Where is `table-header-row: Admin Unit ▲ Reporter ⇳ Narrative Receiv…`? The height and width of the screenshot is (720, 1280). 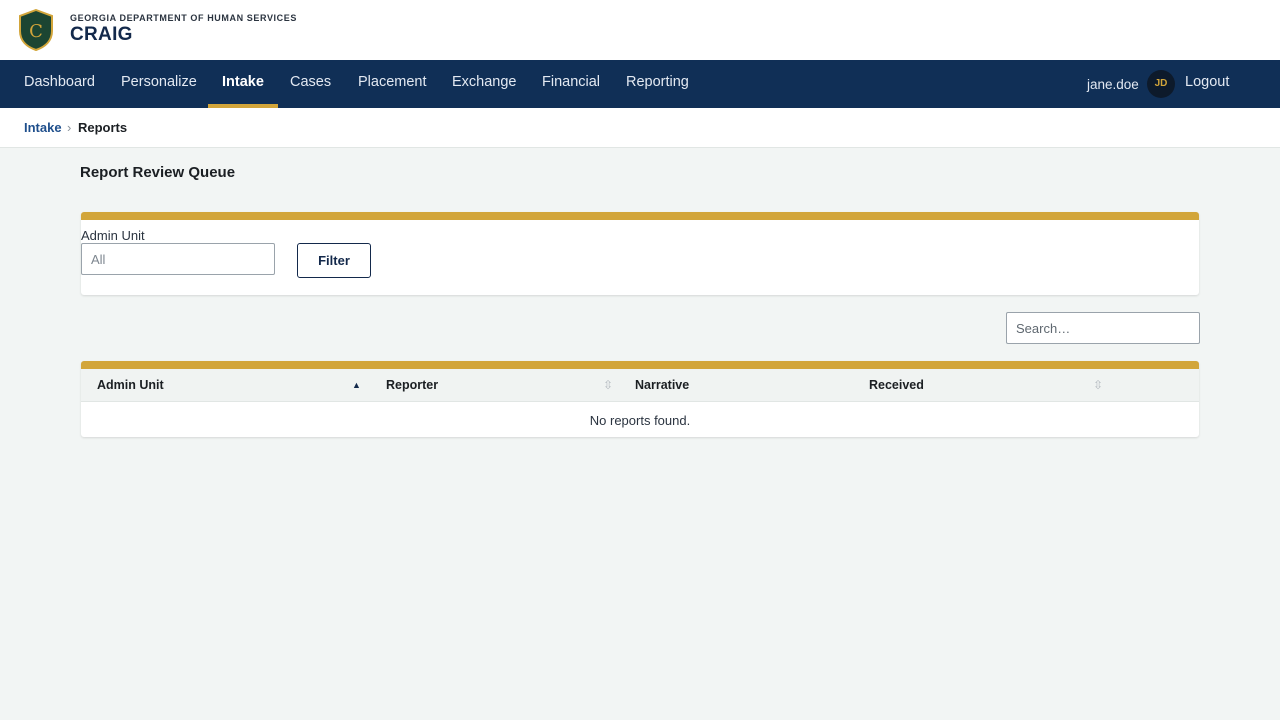
table-header-row: Admin Unit ▲ Reporter ⇳ Narrative Receiv… is located at coordinates (640, 385).